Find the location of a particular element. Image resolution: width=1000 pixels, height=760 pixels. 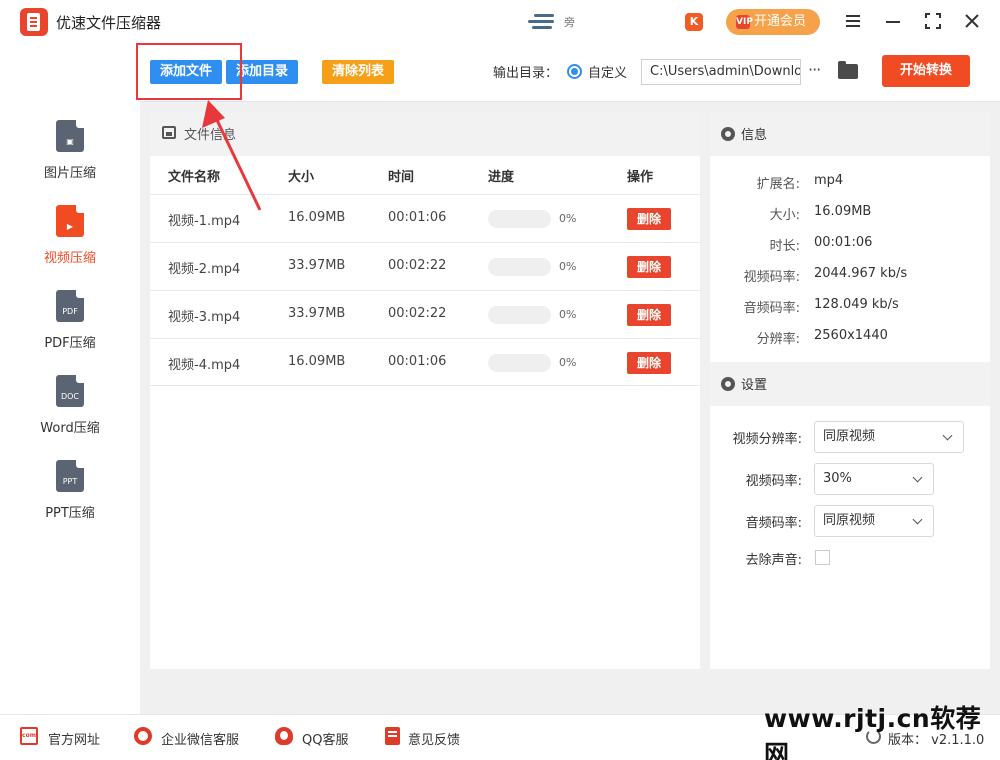

more-options-icon: ··· is located at coordinates (814, 69).